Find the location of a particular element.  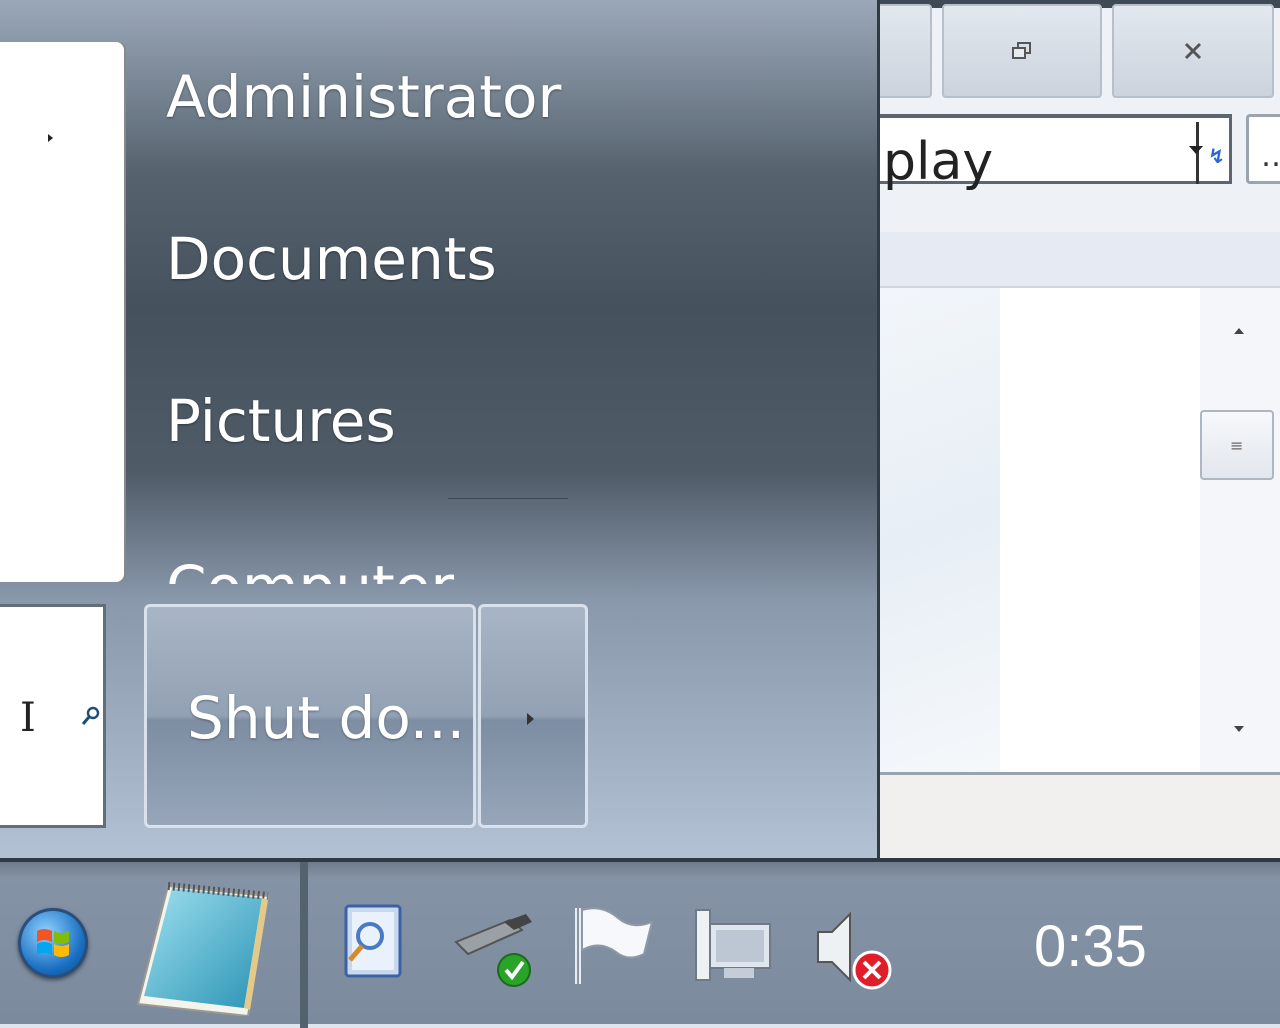

place-computer: Computer is located at coordinates (310, 570).